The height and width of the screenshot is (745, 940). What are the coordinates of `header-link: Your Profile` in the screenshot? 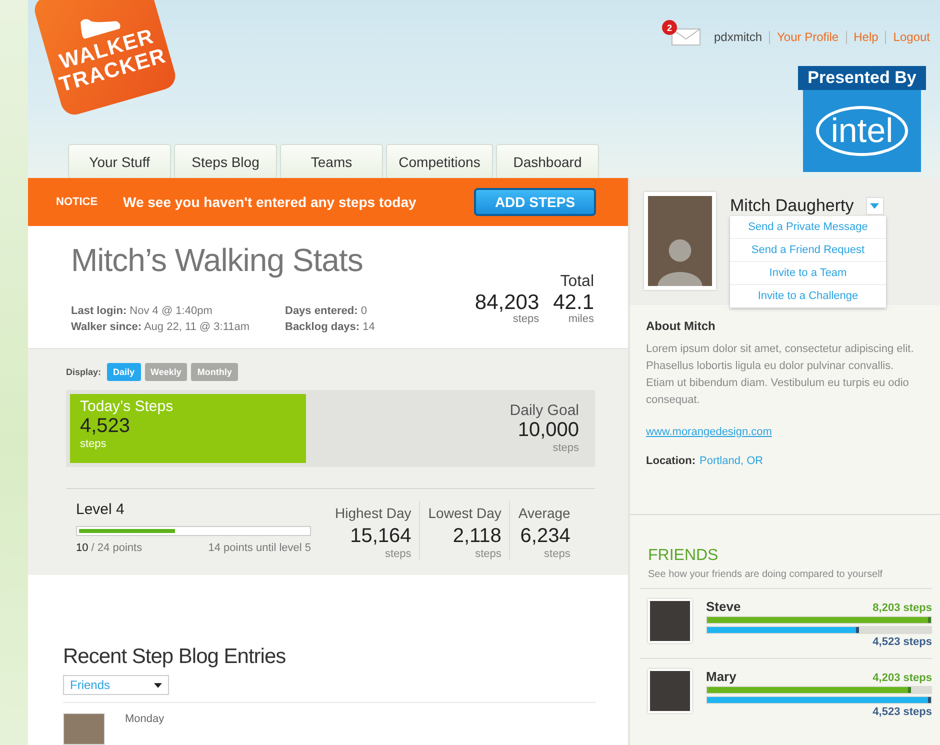 It's located at (808, 37).